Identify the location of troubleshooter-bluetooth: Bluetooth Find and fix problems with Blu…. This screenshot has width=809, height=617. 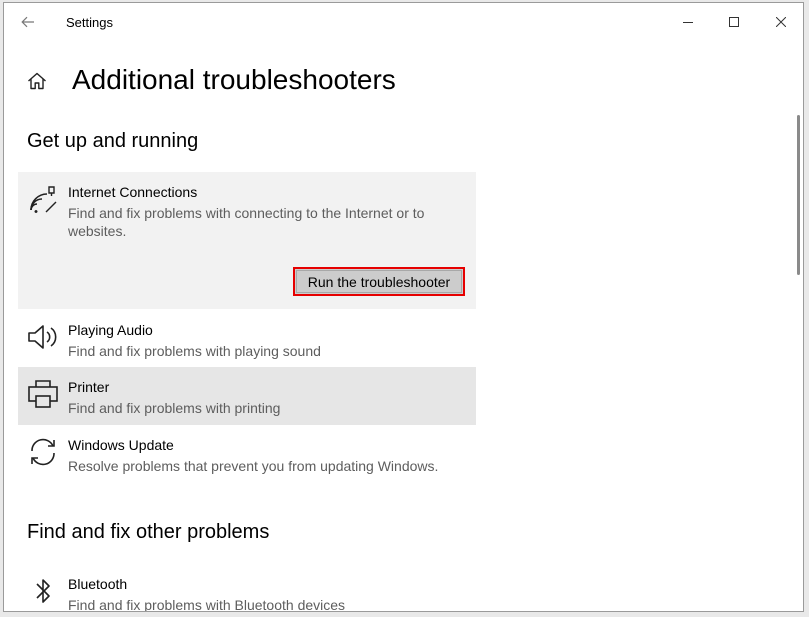
(247, 588).